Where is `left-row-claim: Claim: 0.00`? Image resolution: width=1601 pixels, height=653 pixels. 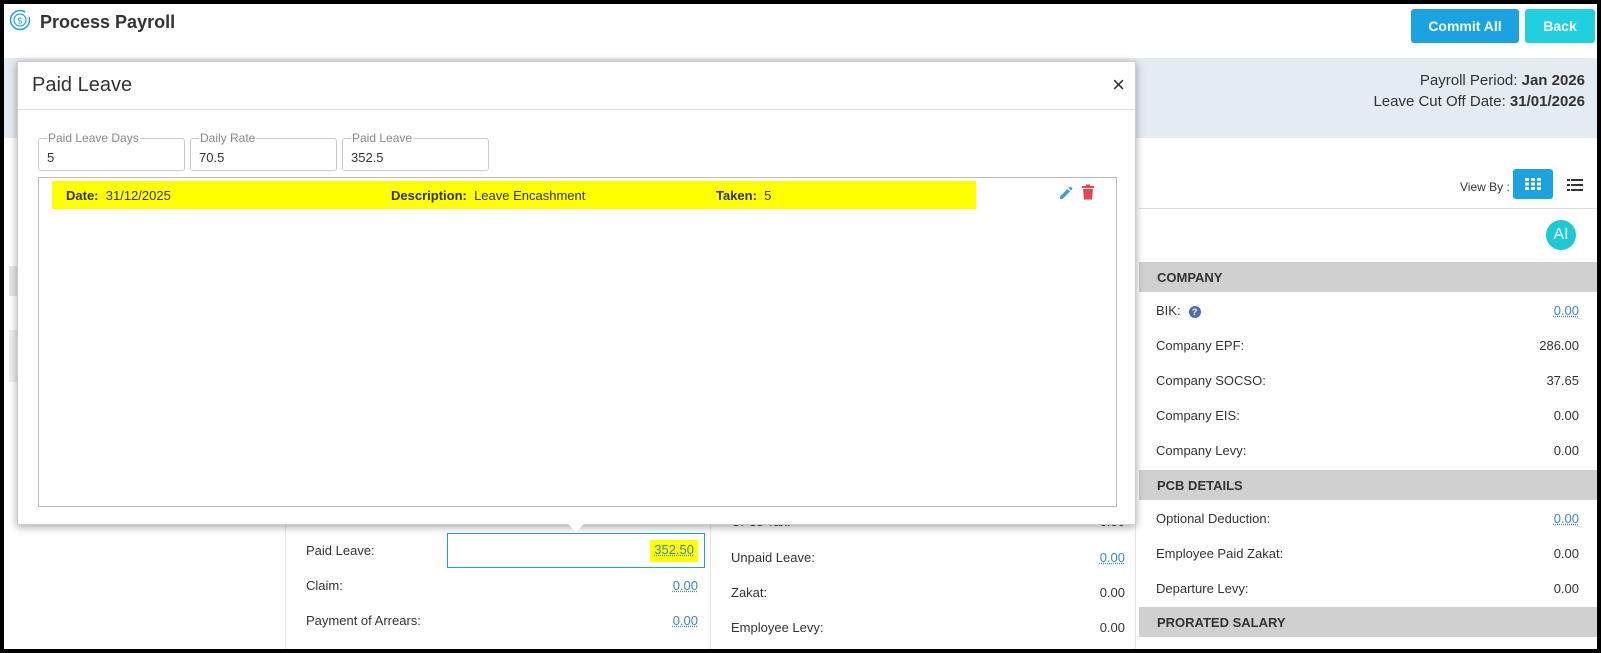
left-row-claim: Claim: 0.00 is located at coordinates (502, 585).